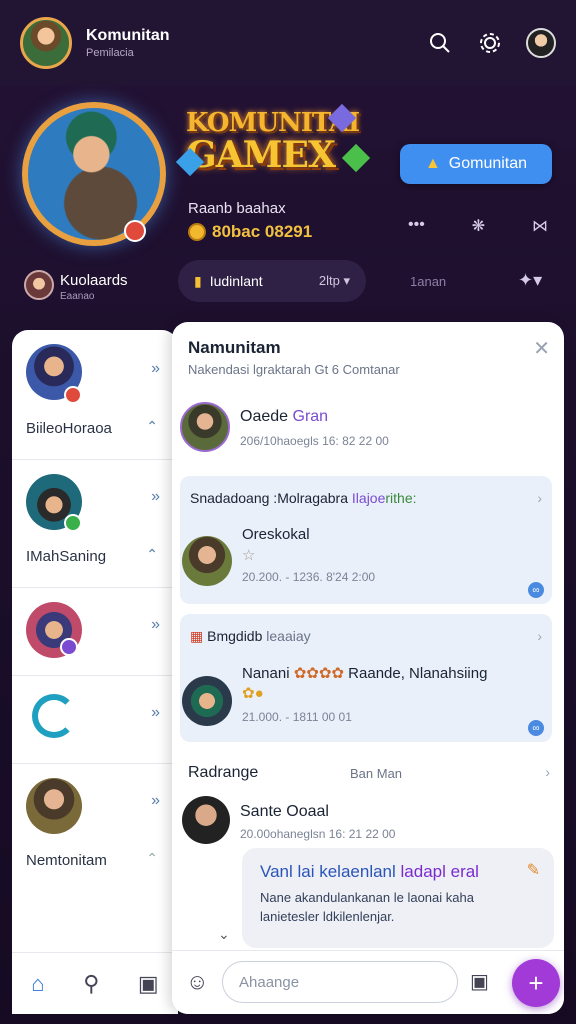  I want to click on tag-icon: ▦, so click(197, 636).